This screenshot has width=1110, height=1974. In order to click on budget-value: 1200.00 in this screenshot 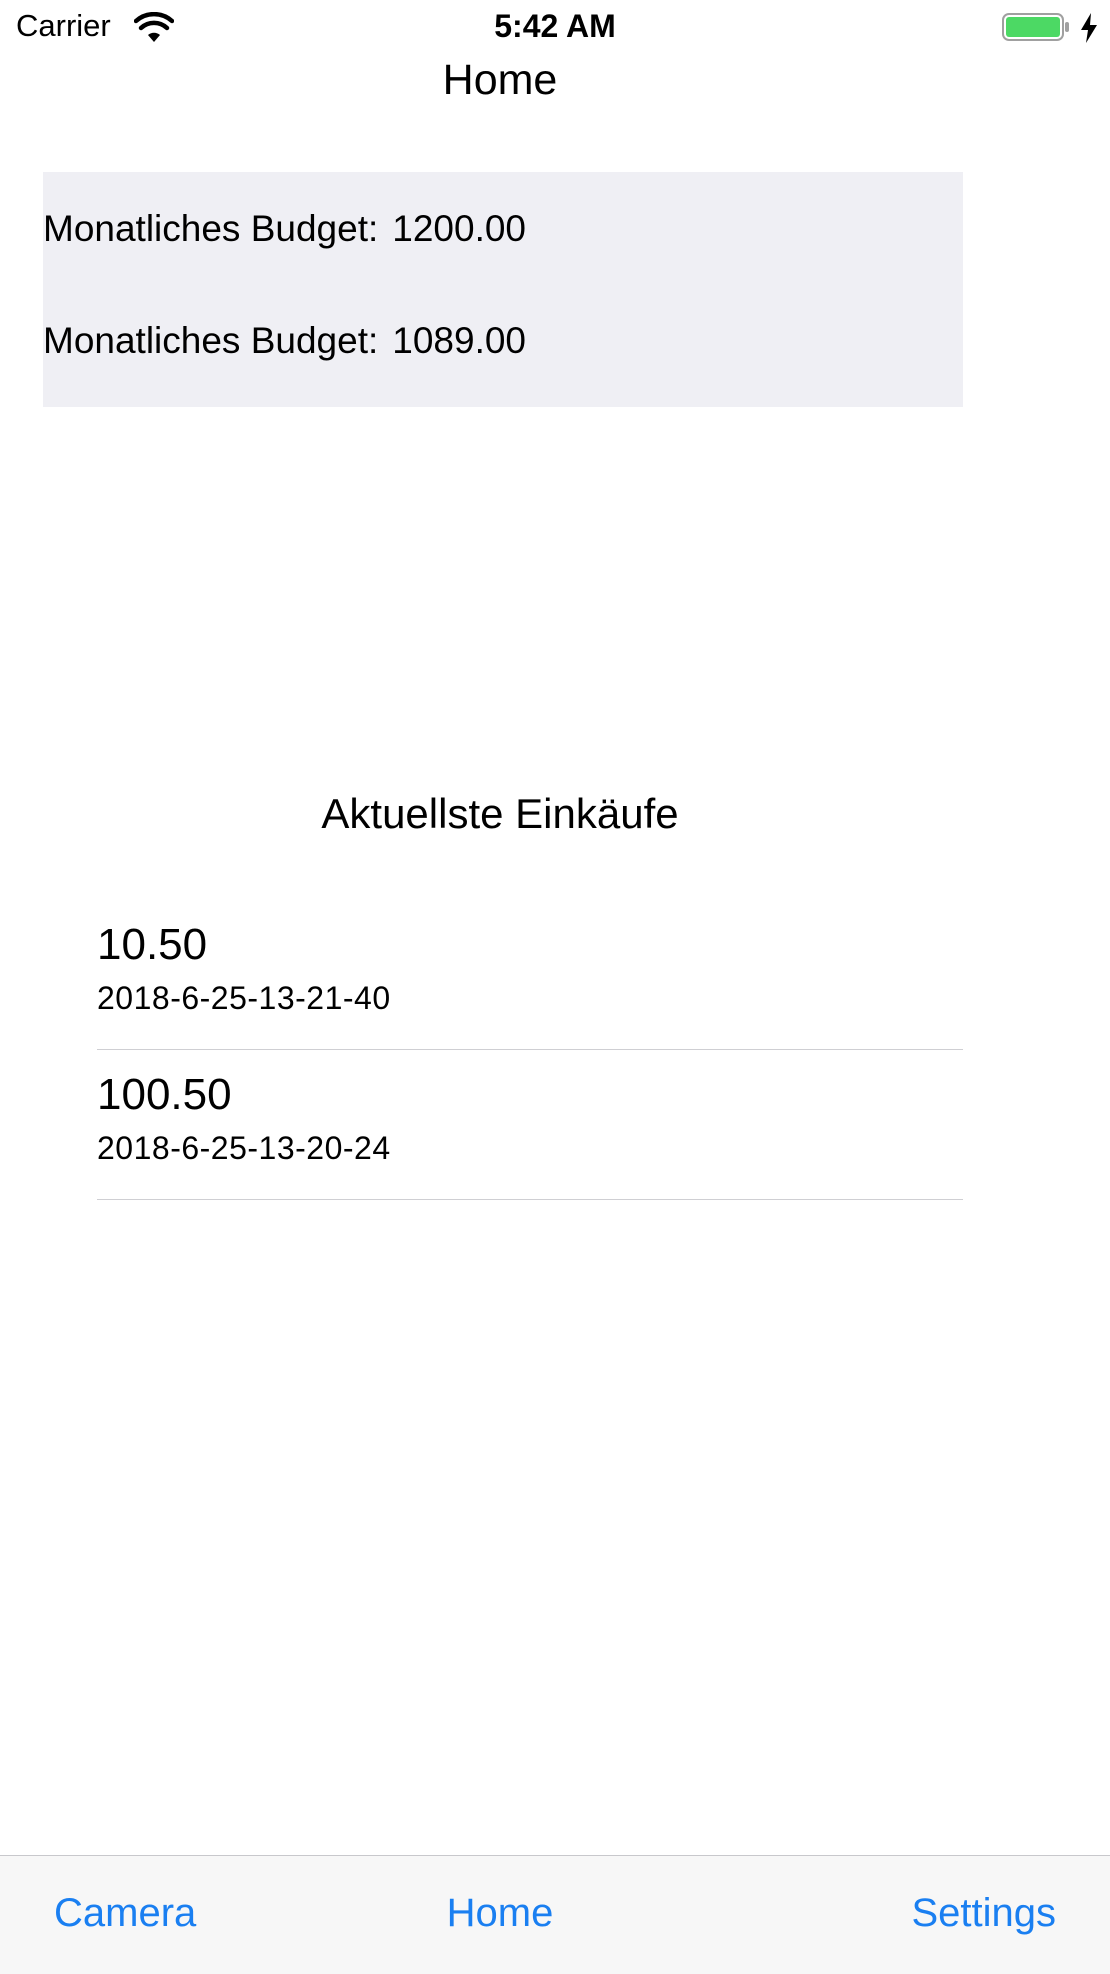, I will do `click(459, 228)`.